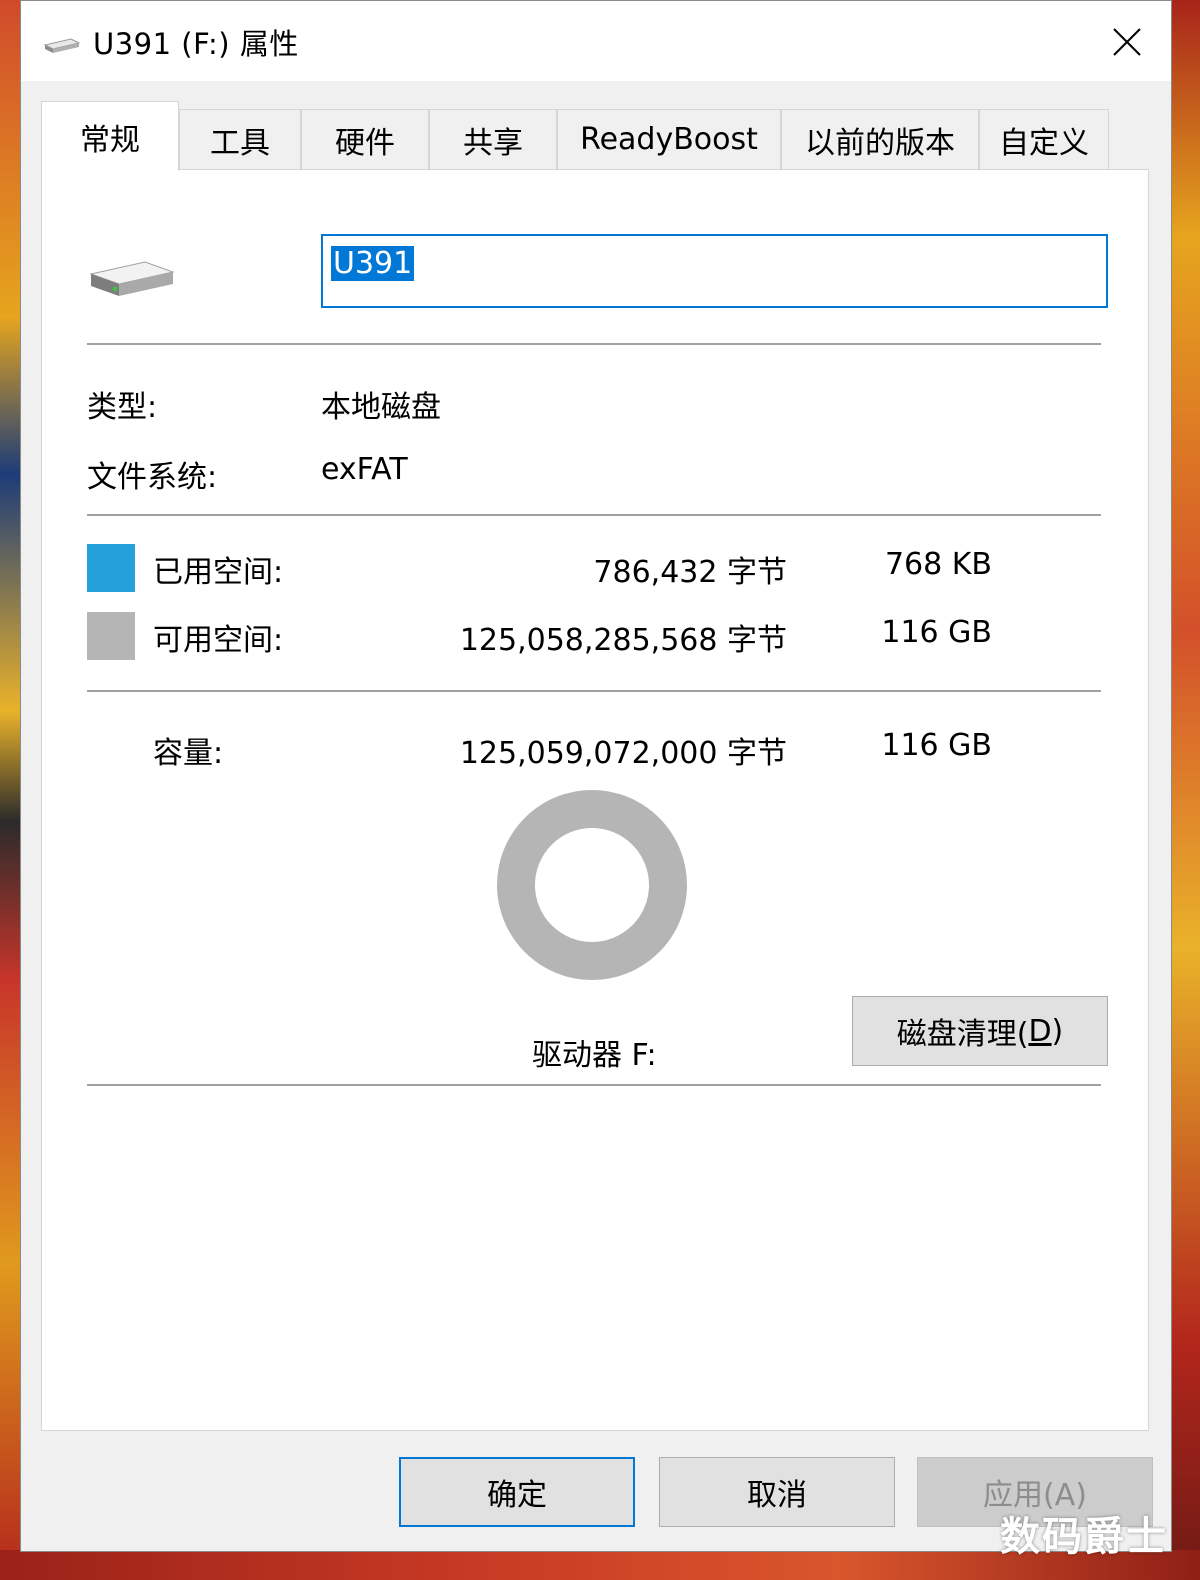 This screenshot has height=1580, width=1200. I want to click on used-space-size: 768 KB, so click(938, 564).